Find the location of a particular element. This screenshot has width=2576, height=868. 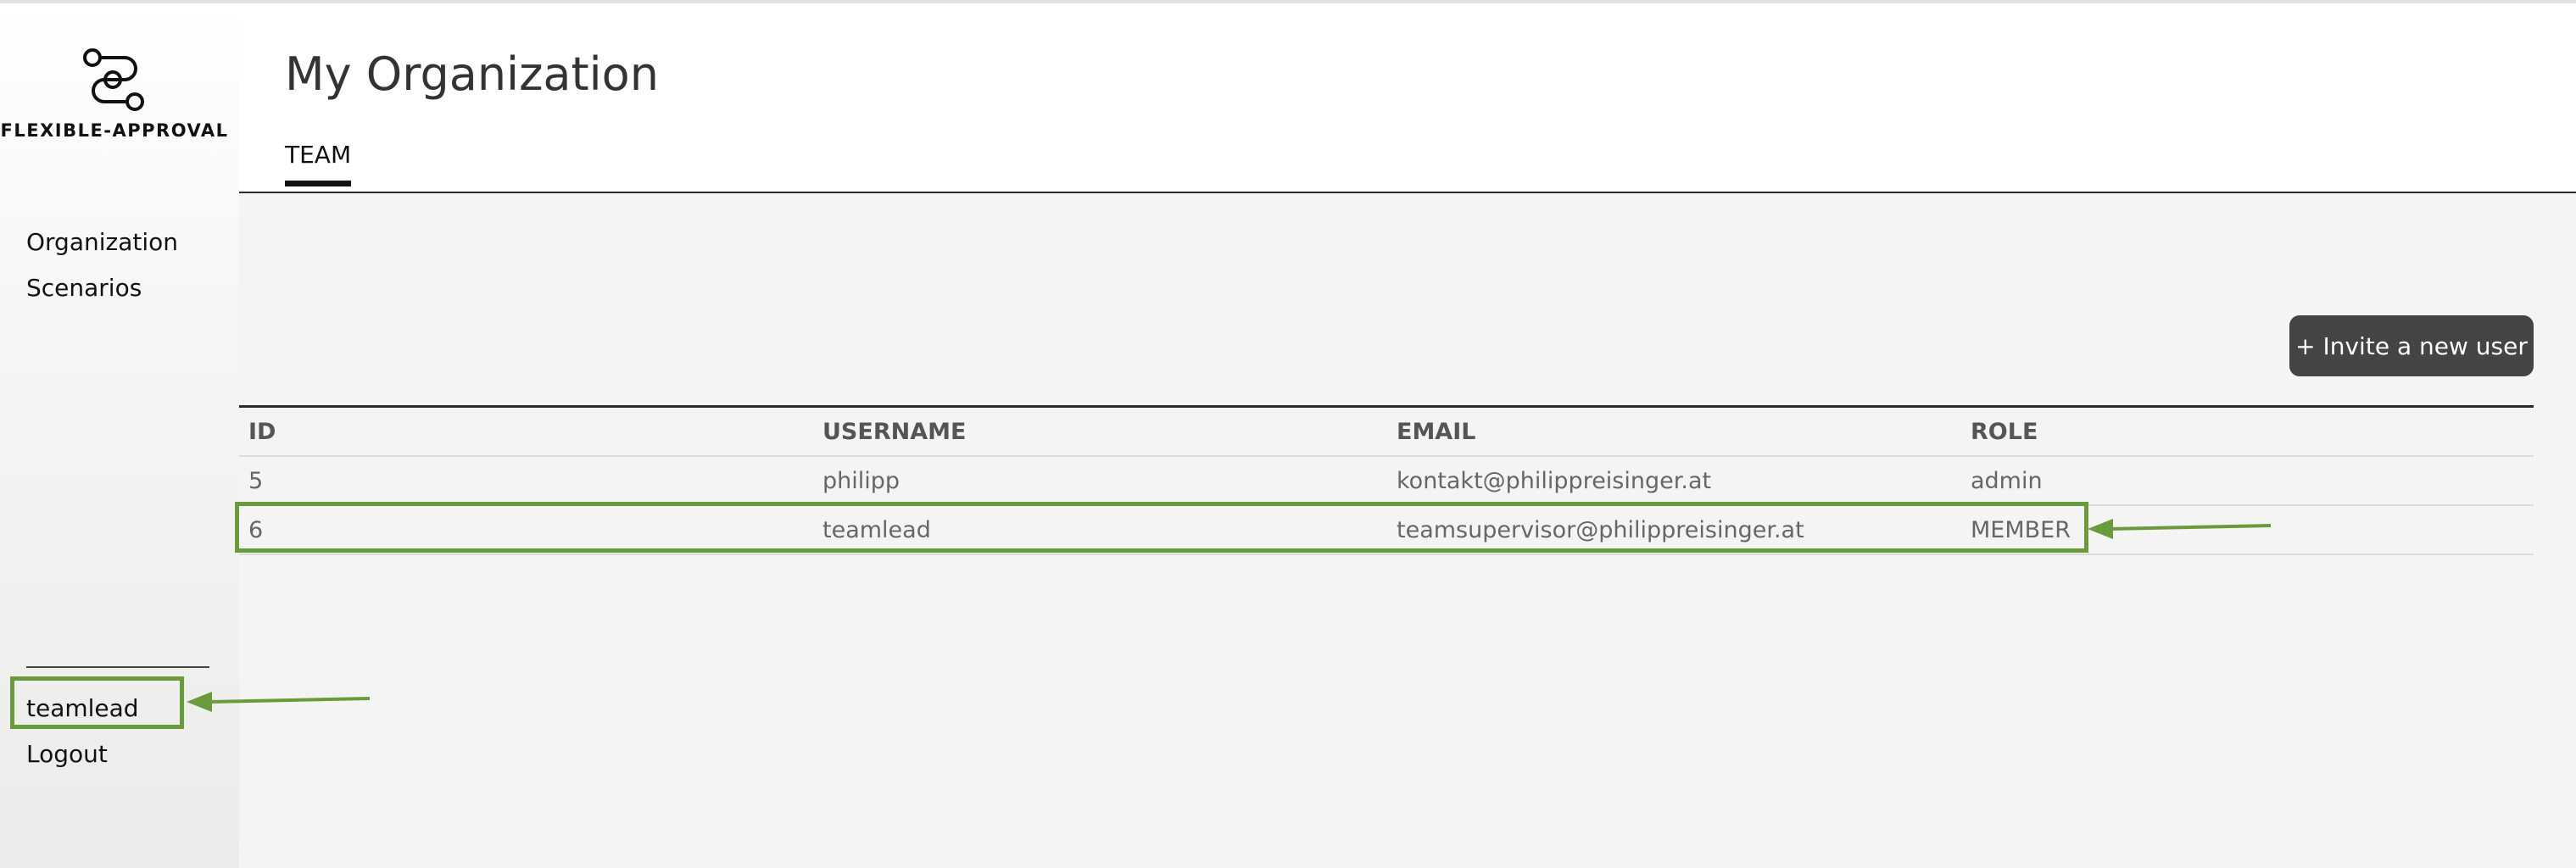

workflow-icon is located at coordinates (113, 79).